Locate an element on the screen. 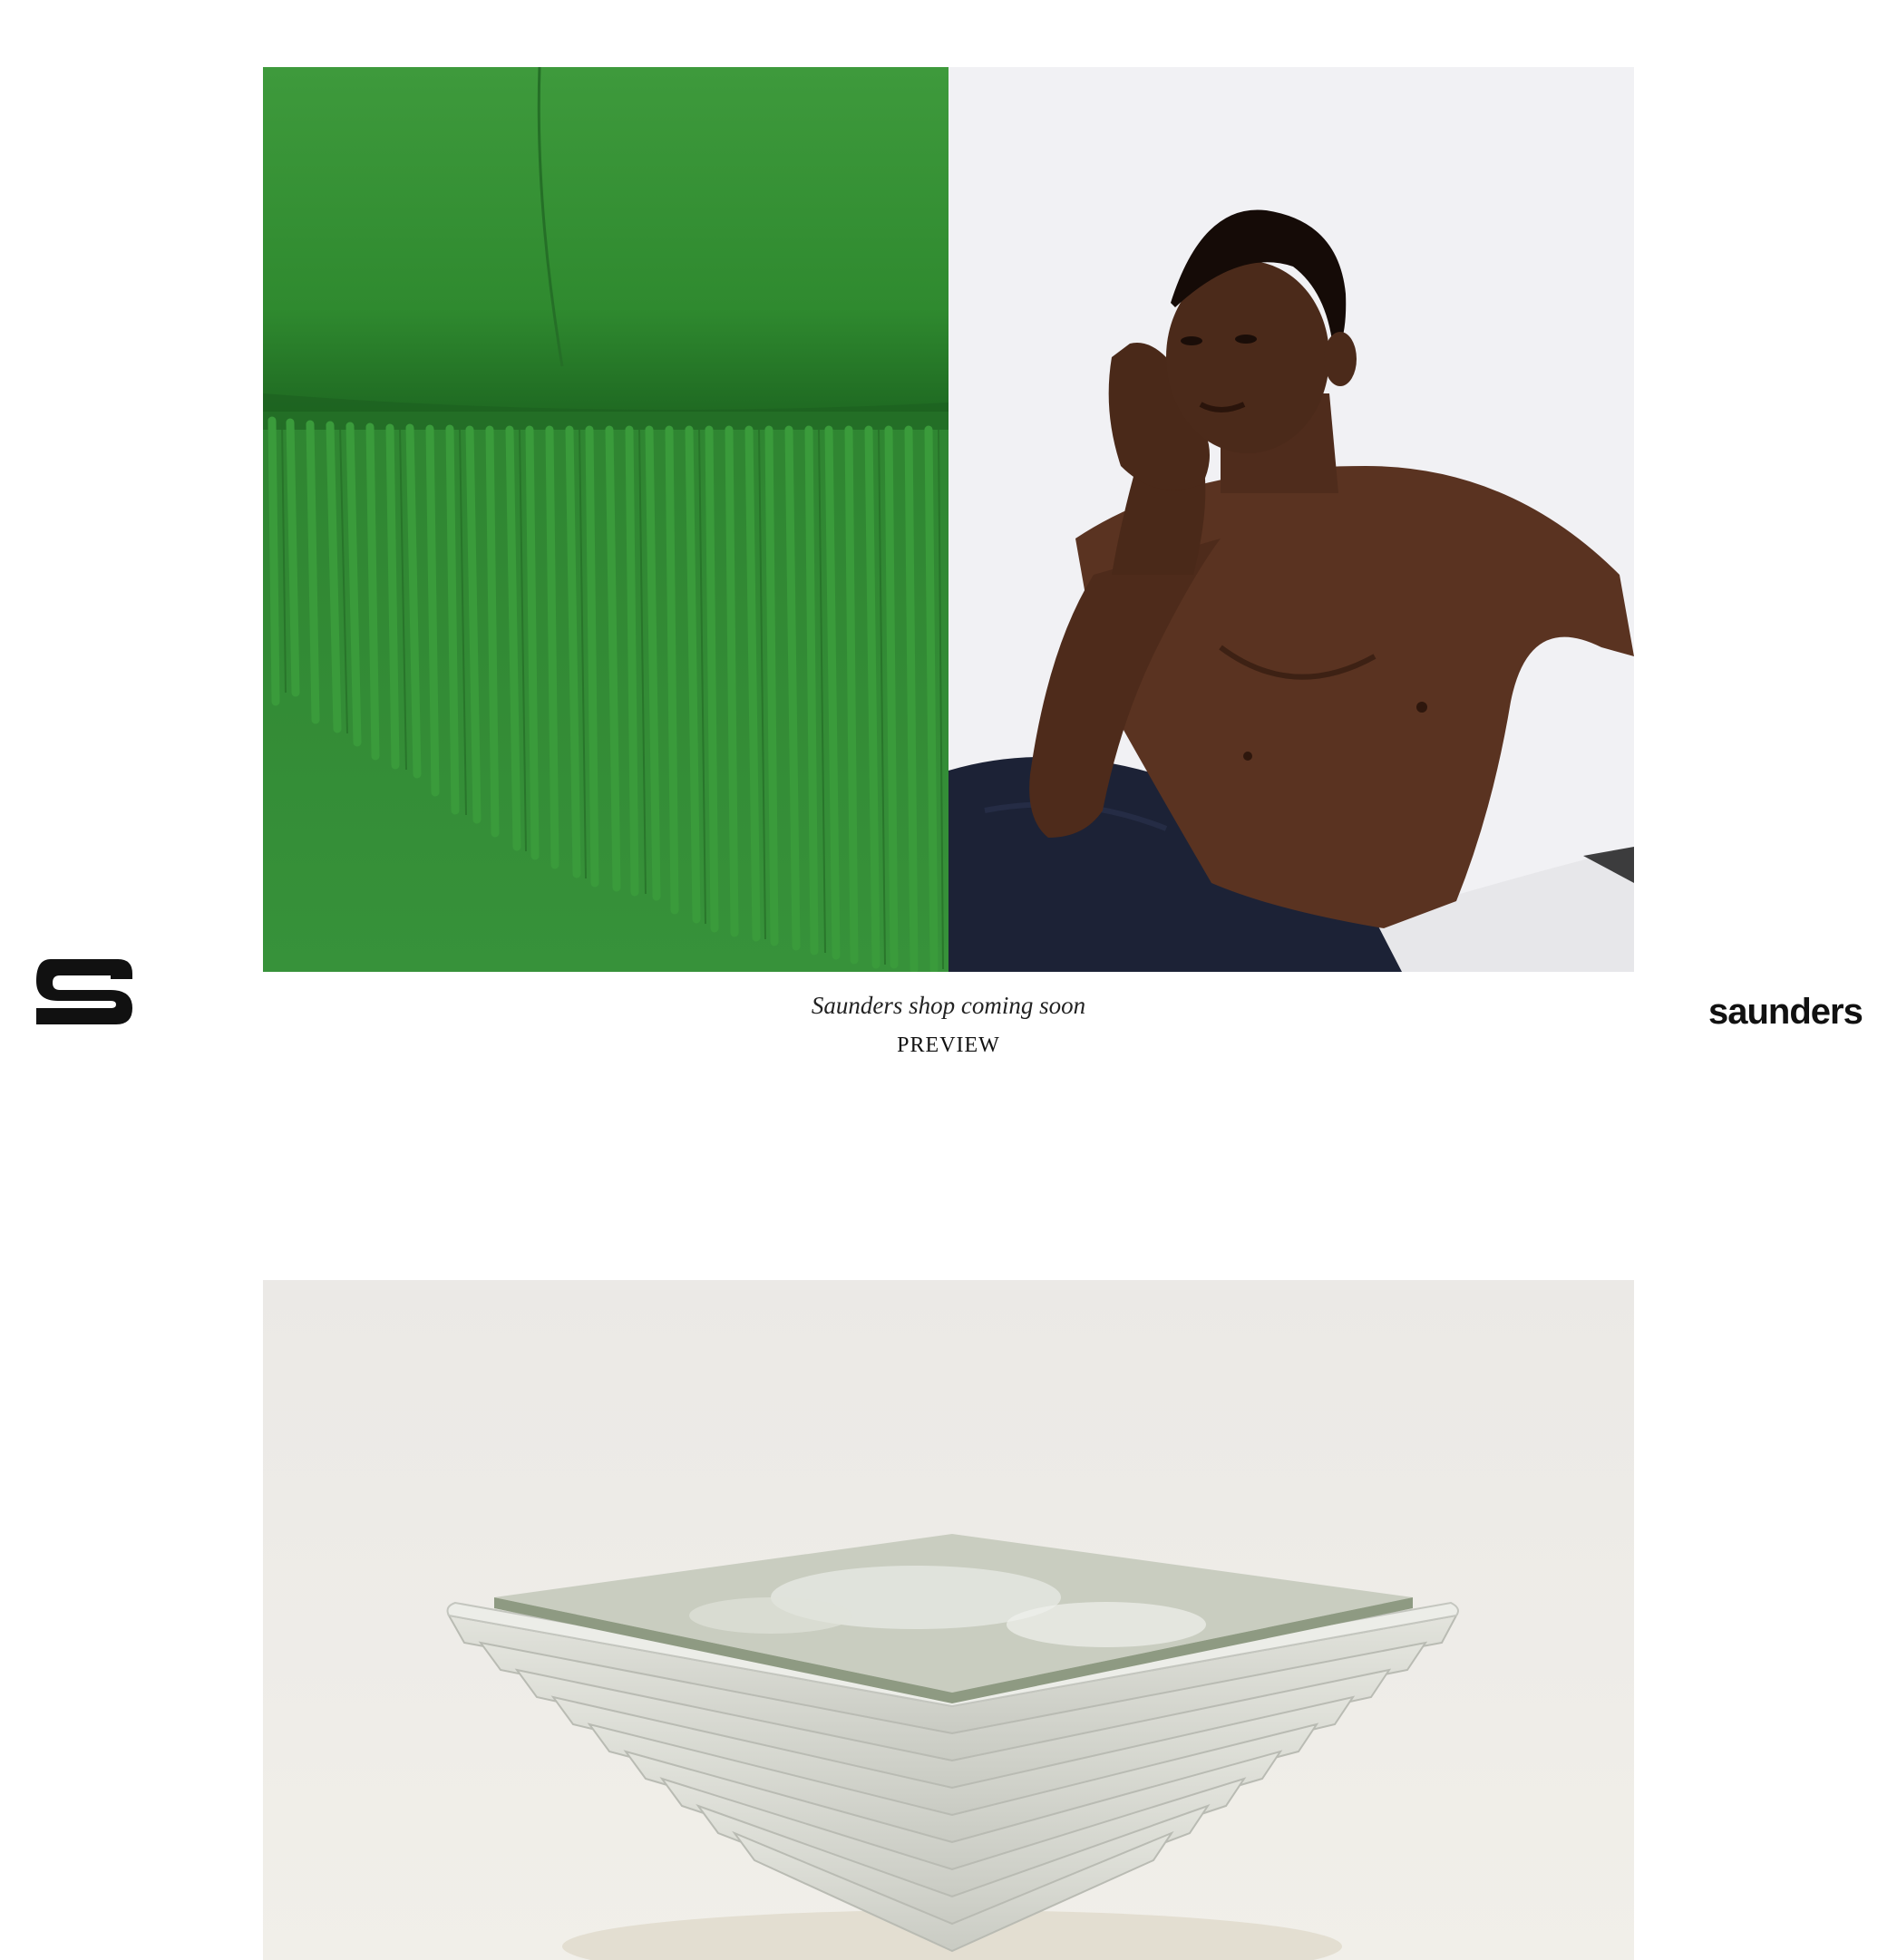 The width and height of the screenshot is (1897, 1960). saunders-s-logo-icon is located at coordinates (84, 992).